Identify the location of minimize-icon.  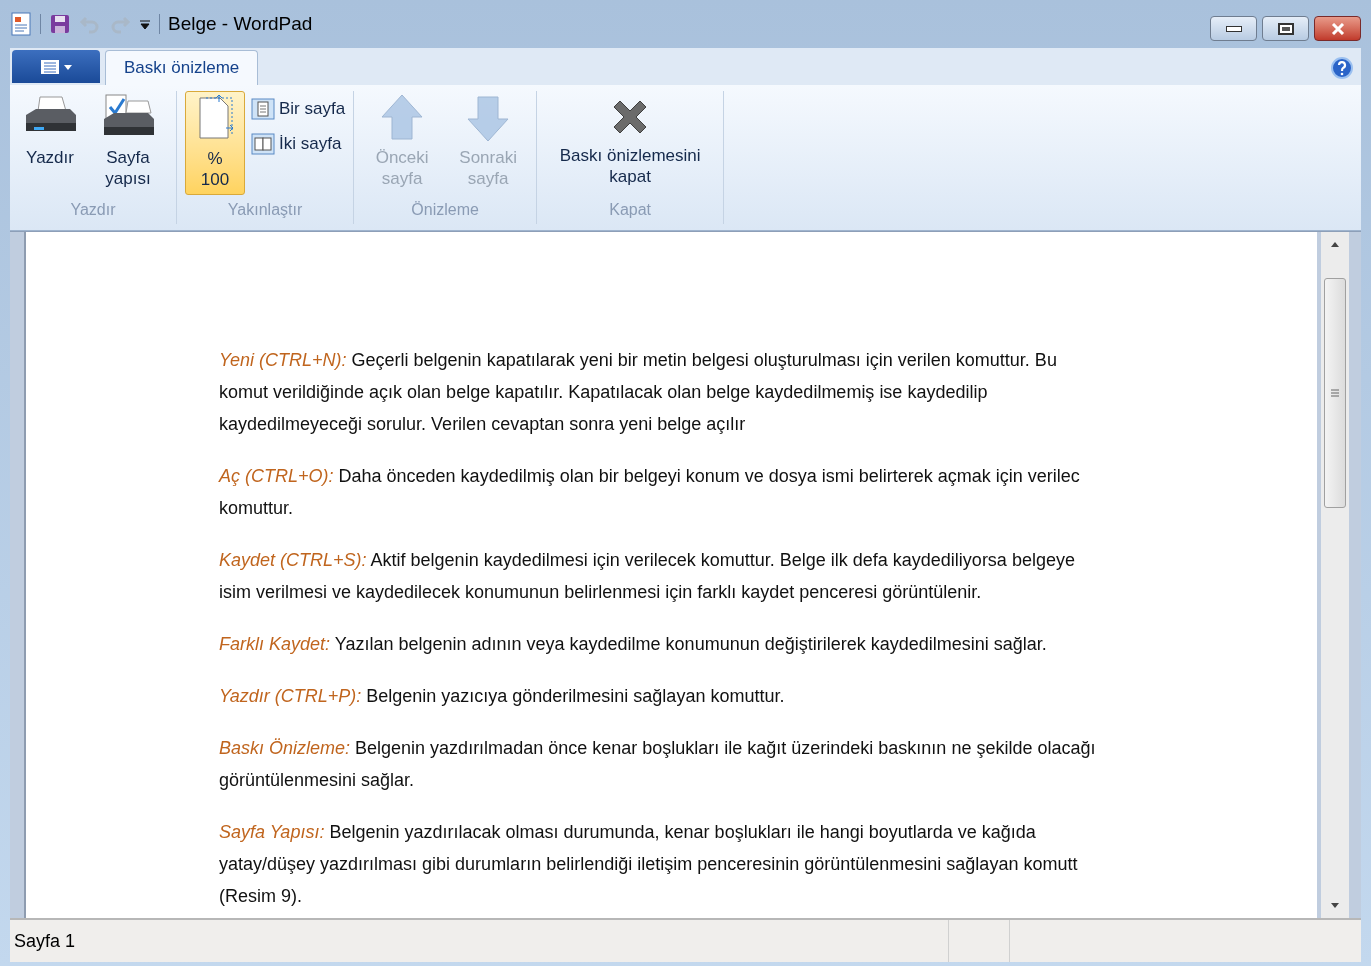
(1233, 28).